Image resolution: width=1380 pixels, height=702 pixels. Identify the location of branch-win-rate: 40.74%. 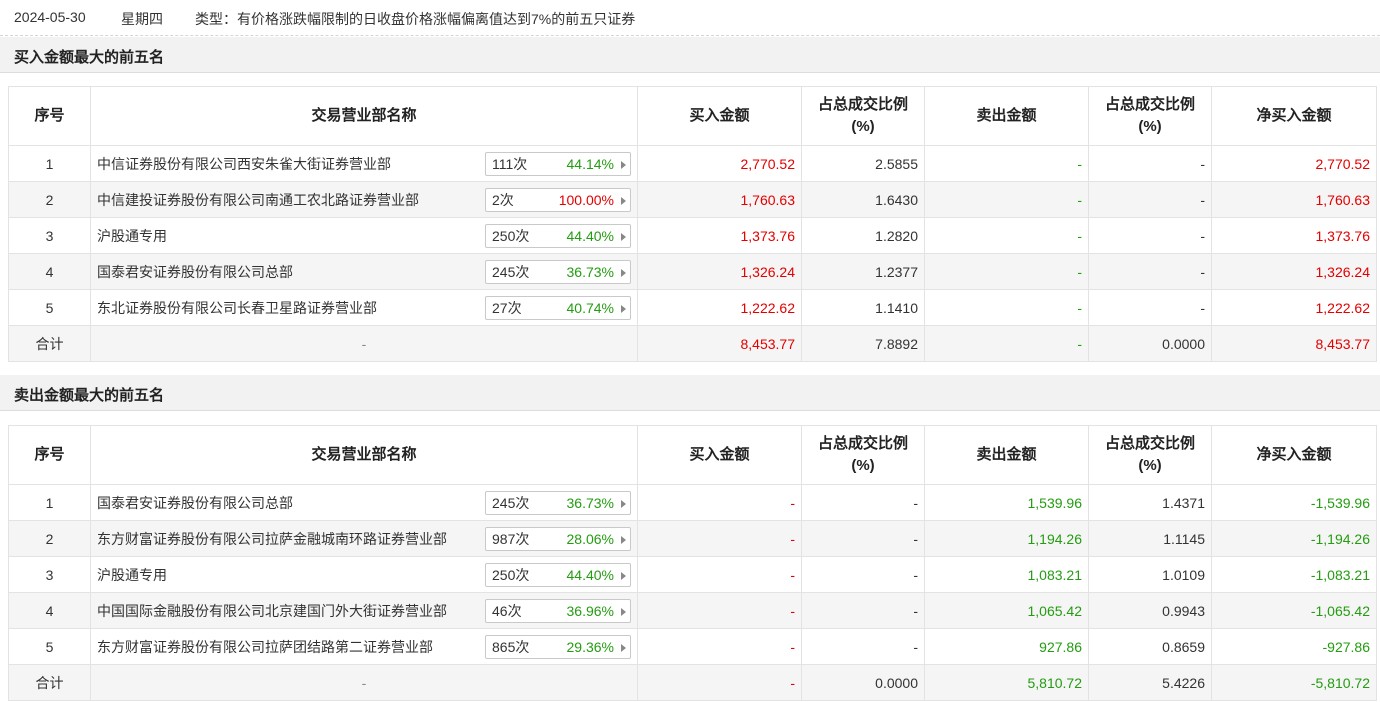
(590, 308).